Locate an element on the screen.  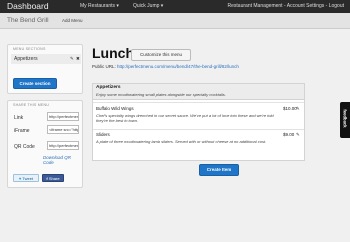
tweet-button: ♥ Tweet is located at coordinates (26, 178).